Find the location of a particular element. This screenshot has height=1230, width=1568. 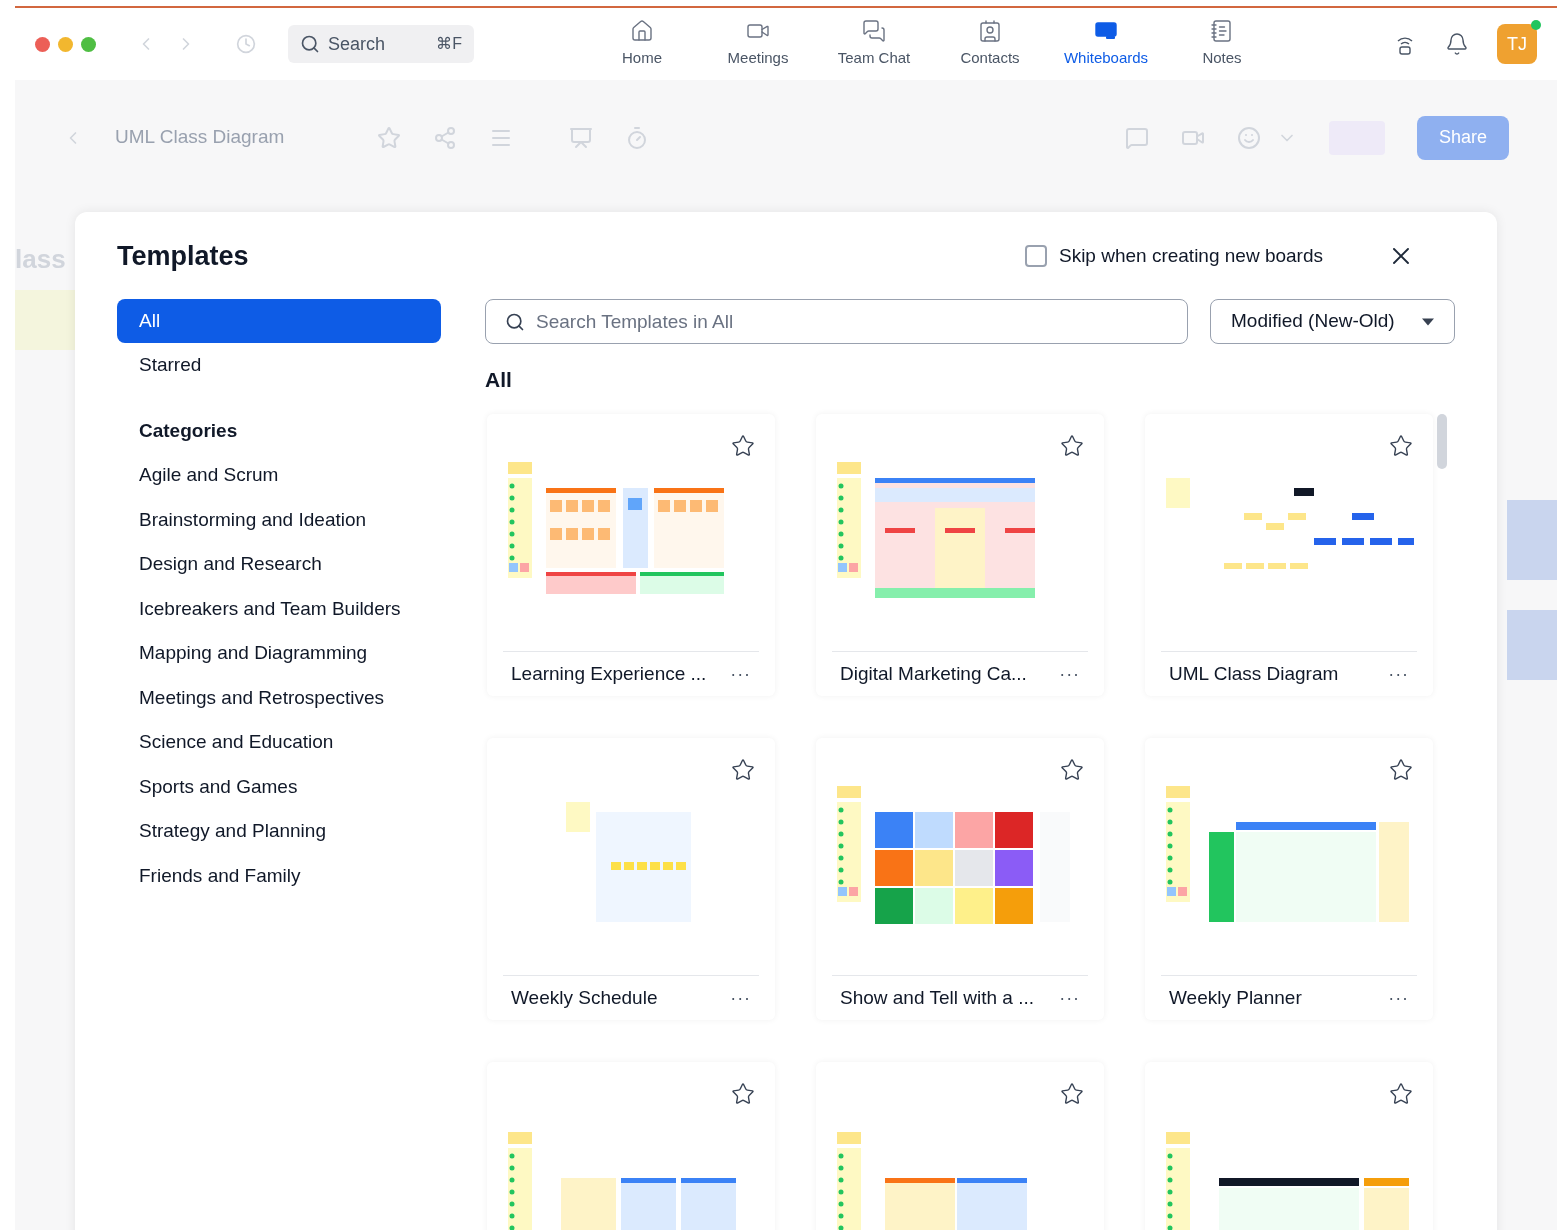

search-templates-field: Search Templates in All is located at coordinates (836, 321).